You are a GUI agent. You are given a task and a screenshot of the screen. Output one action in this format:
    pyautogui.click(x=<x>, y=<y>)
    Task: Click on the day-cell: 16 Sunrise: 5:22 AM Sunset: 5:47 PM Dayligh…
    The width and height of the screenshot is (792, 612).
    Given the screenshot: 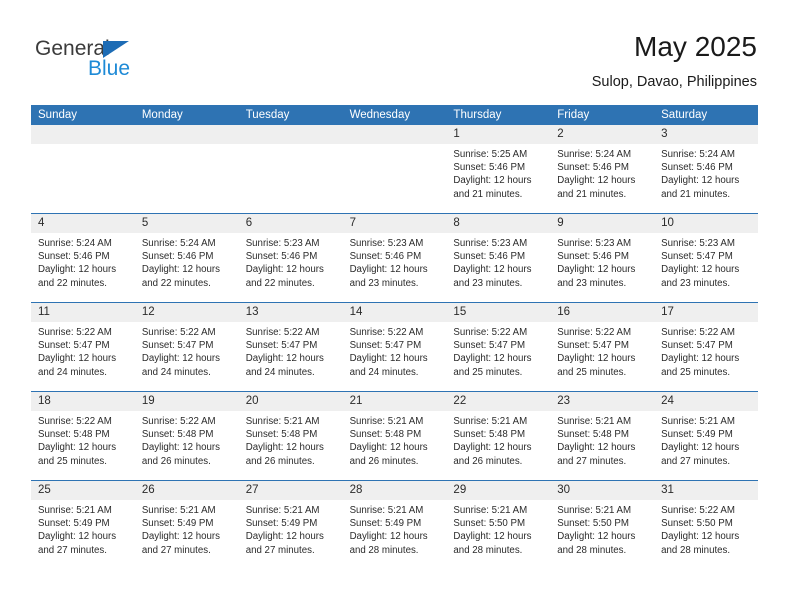 What is the action you would take?
    pyautogui.click(x=602, y=347)
    